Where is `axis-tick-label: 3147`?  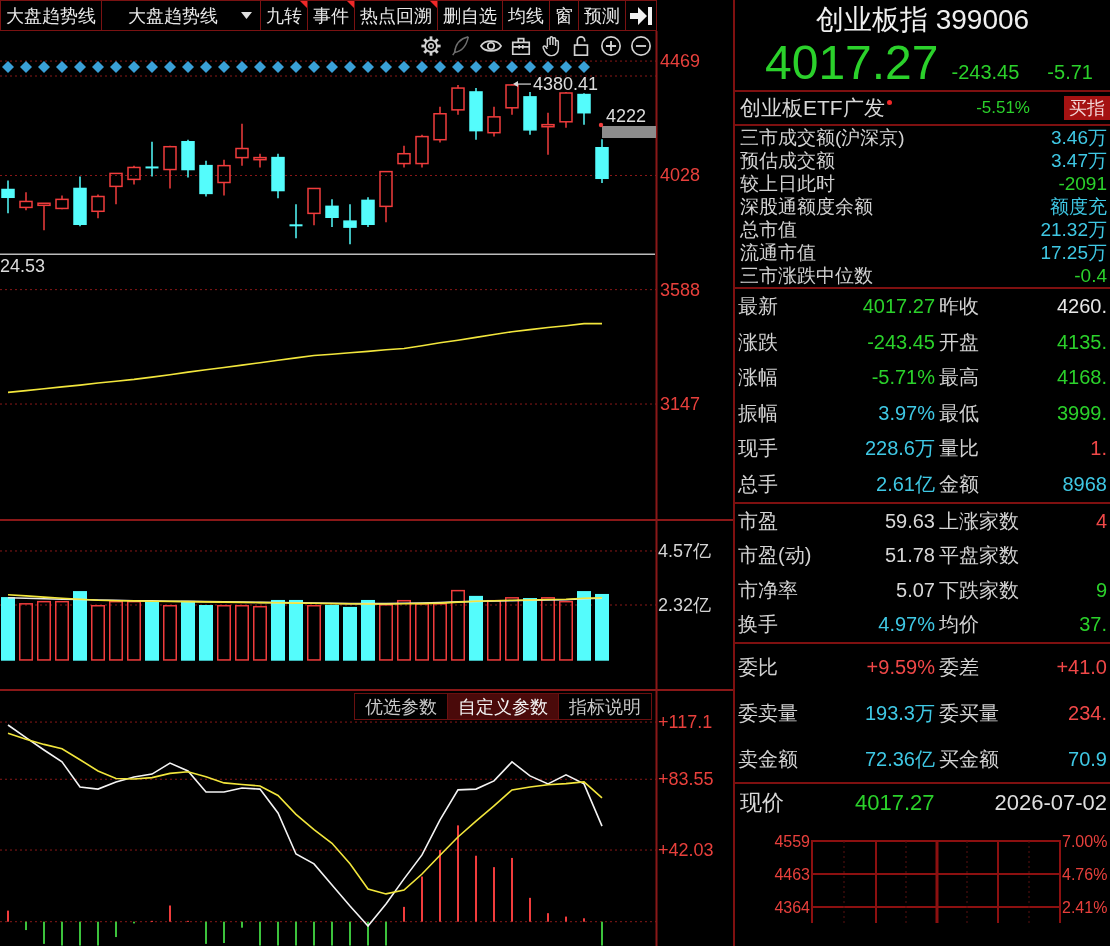
axis-tick-label: 3147 is located at coordinates (680, 404).